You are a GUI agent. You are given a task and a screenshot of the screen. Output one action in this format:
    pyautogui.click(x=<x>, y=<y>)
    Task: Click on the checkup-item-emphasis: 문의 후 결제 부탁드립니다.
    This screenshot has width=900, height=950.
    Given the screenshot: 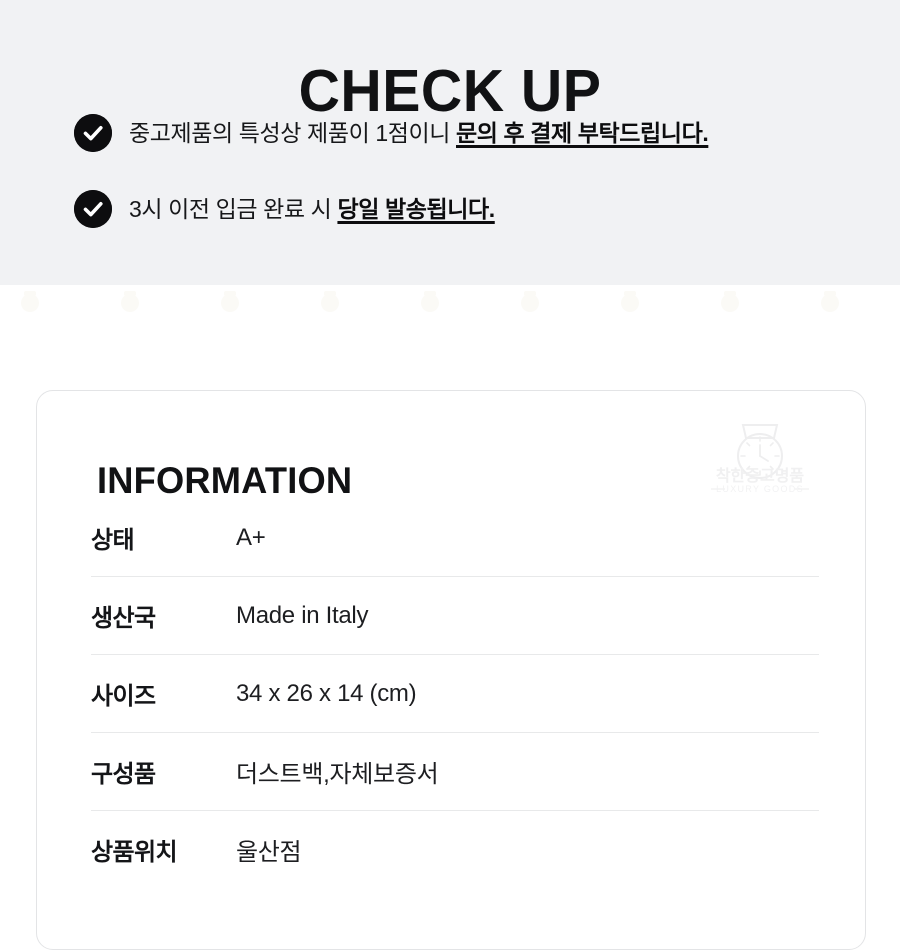 What is the action you would take?
    pyautogui.click(x=582, y=133)
    